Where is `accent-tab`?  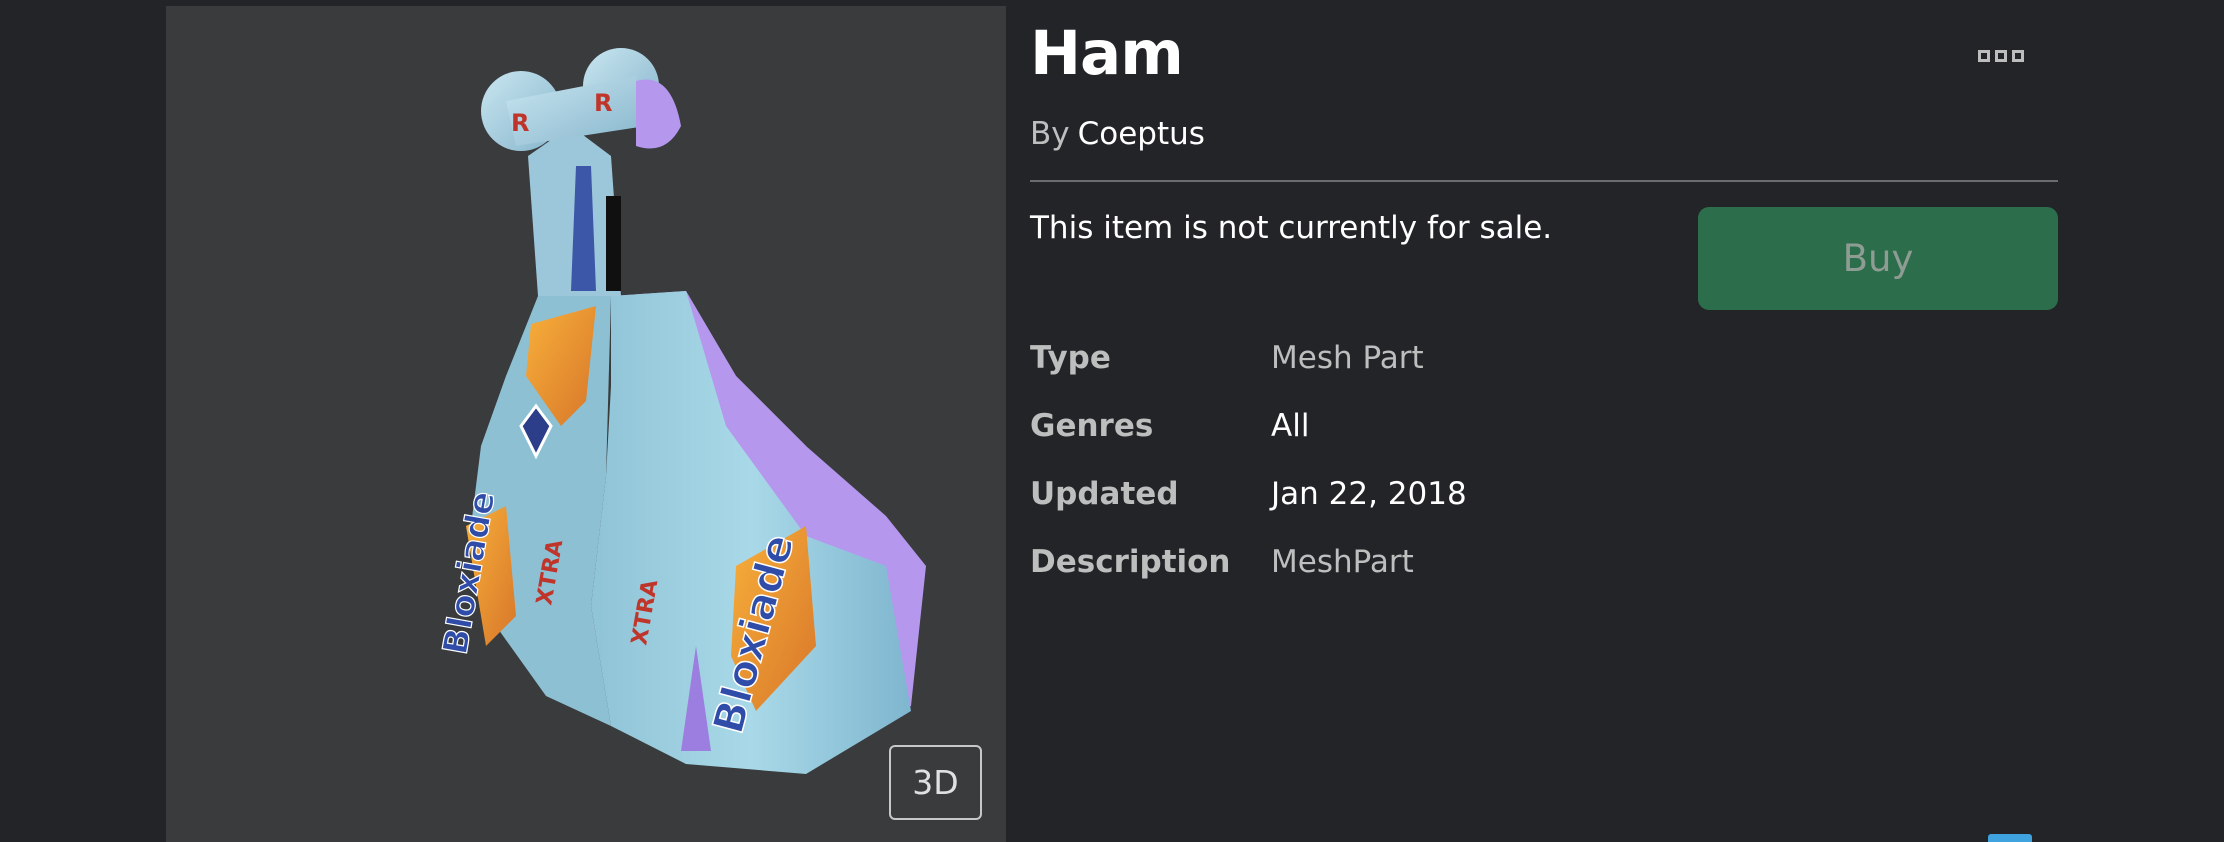 accent-tab is located at coordinates (2010, 838).